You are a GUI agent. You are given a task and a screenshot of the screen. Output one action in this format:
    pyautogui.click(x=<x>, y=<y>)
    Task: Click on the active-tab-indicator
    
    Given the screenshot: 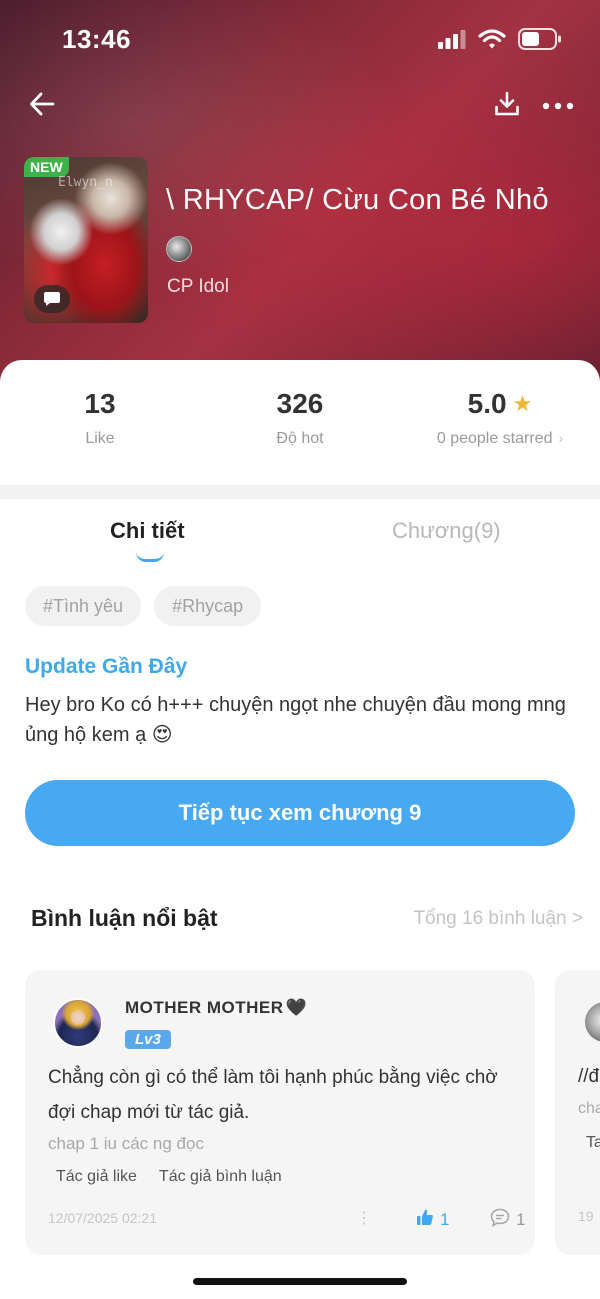 What is the action you would take?
    pyautogui.click(x=150, y=557)
    